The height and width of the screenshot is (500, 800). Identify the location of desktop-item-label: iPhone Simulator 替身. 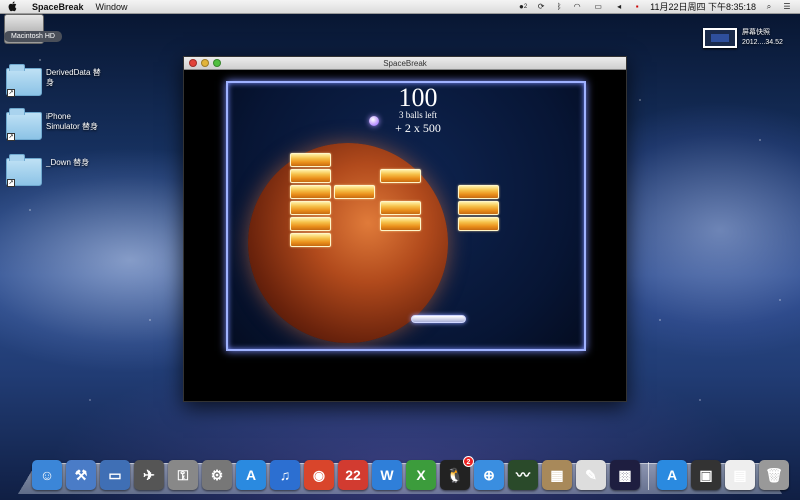
(72, 121).